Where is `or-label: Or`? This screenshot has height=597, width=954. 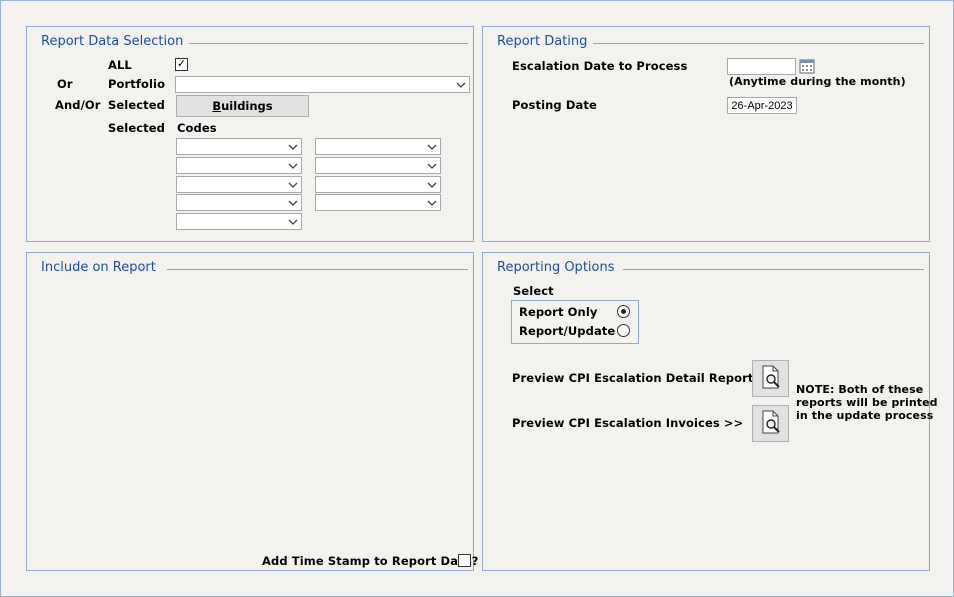 or-label: Or is located at coordinates (65, 84).